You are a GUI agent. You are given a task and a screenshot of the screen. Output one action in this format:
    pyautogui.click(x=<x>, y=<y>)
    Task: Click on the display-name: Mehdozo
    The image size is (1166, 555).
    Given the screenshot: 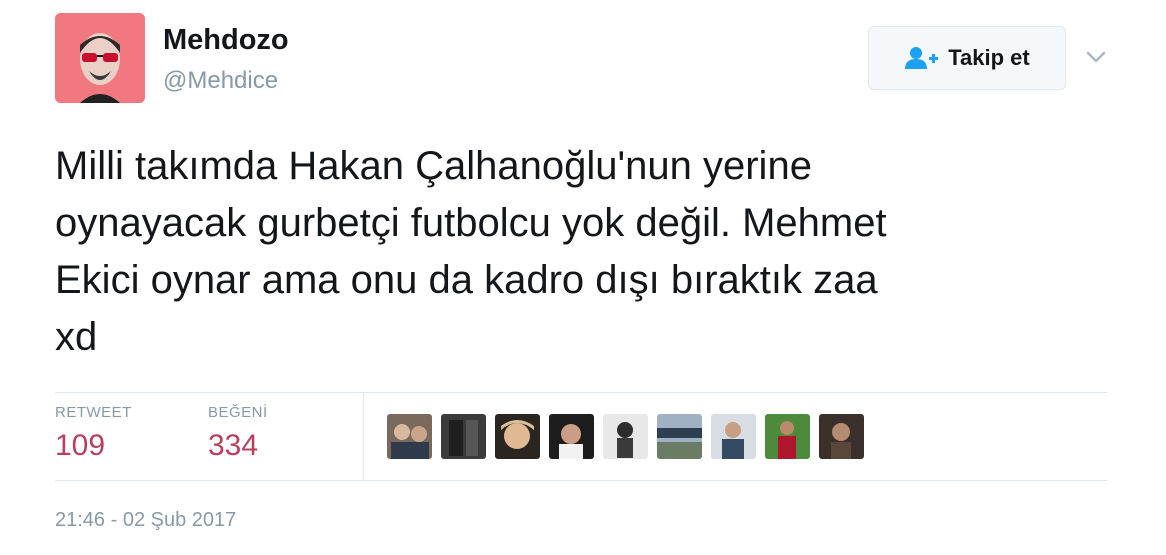 What is the action you would take?
    pyautogui.click(x=226, y=40)
    